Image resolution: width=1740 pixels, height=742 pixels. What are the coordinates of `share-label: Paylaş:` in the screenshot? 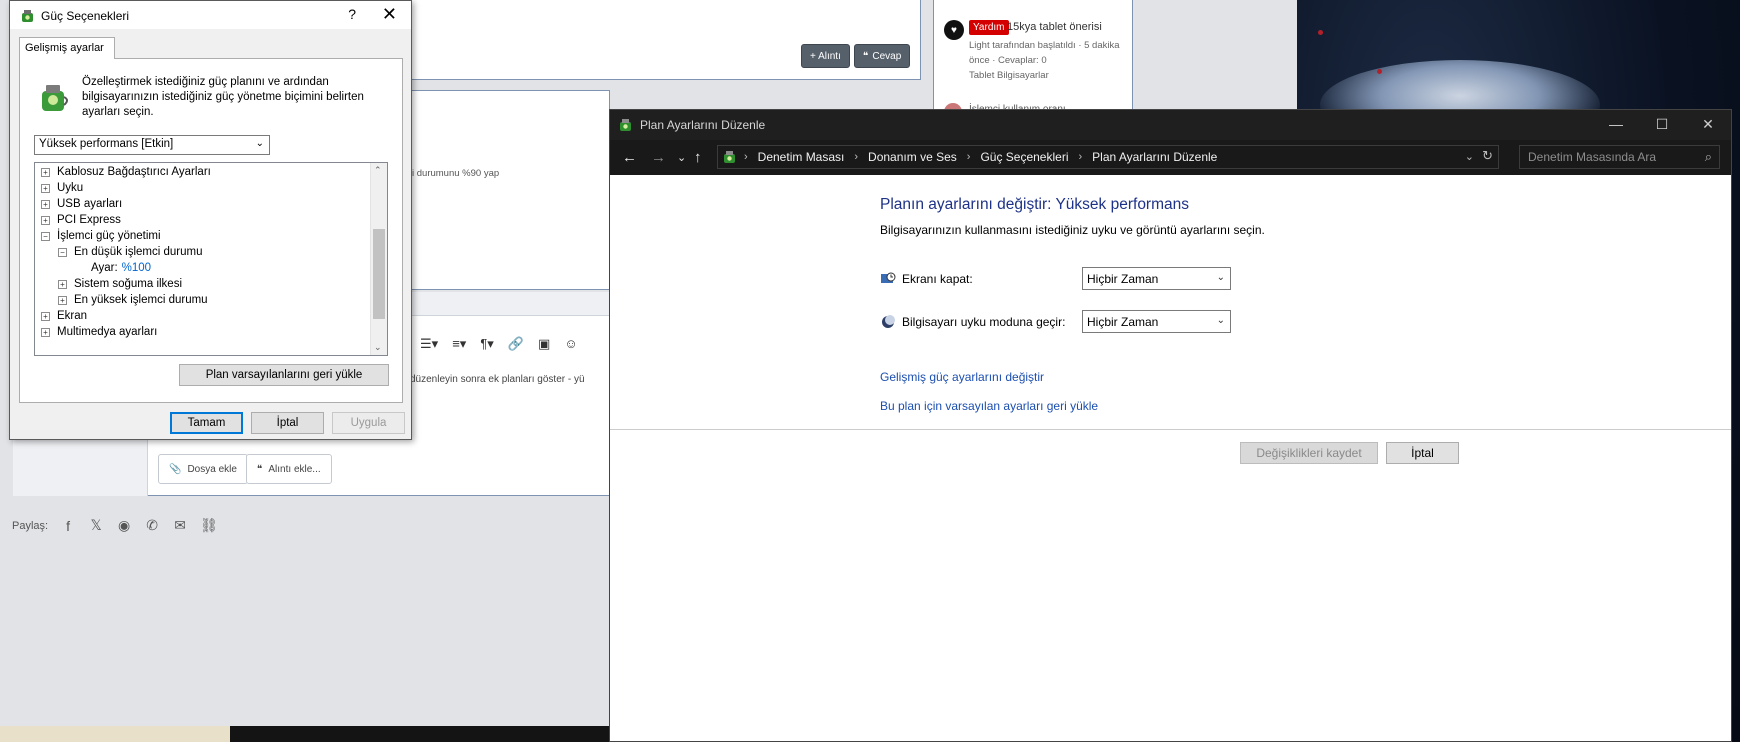 It's located at (30, 525).